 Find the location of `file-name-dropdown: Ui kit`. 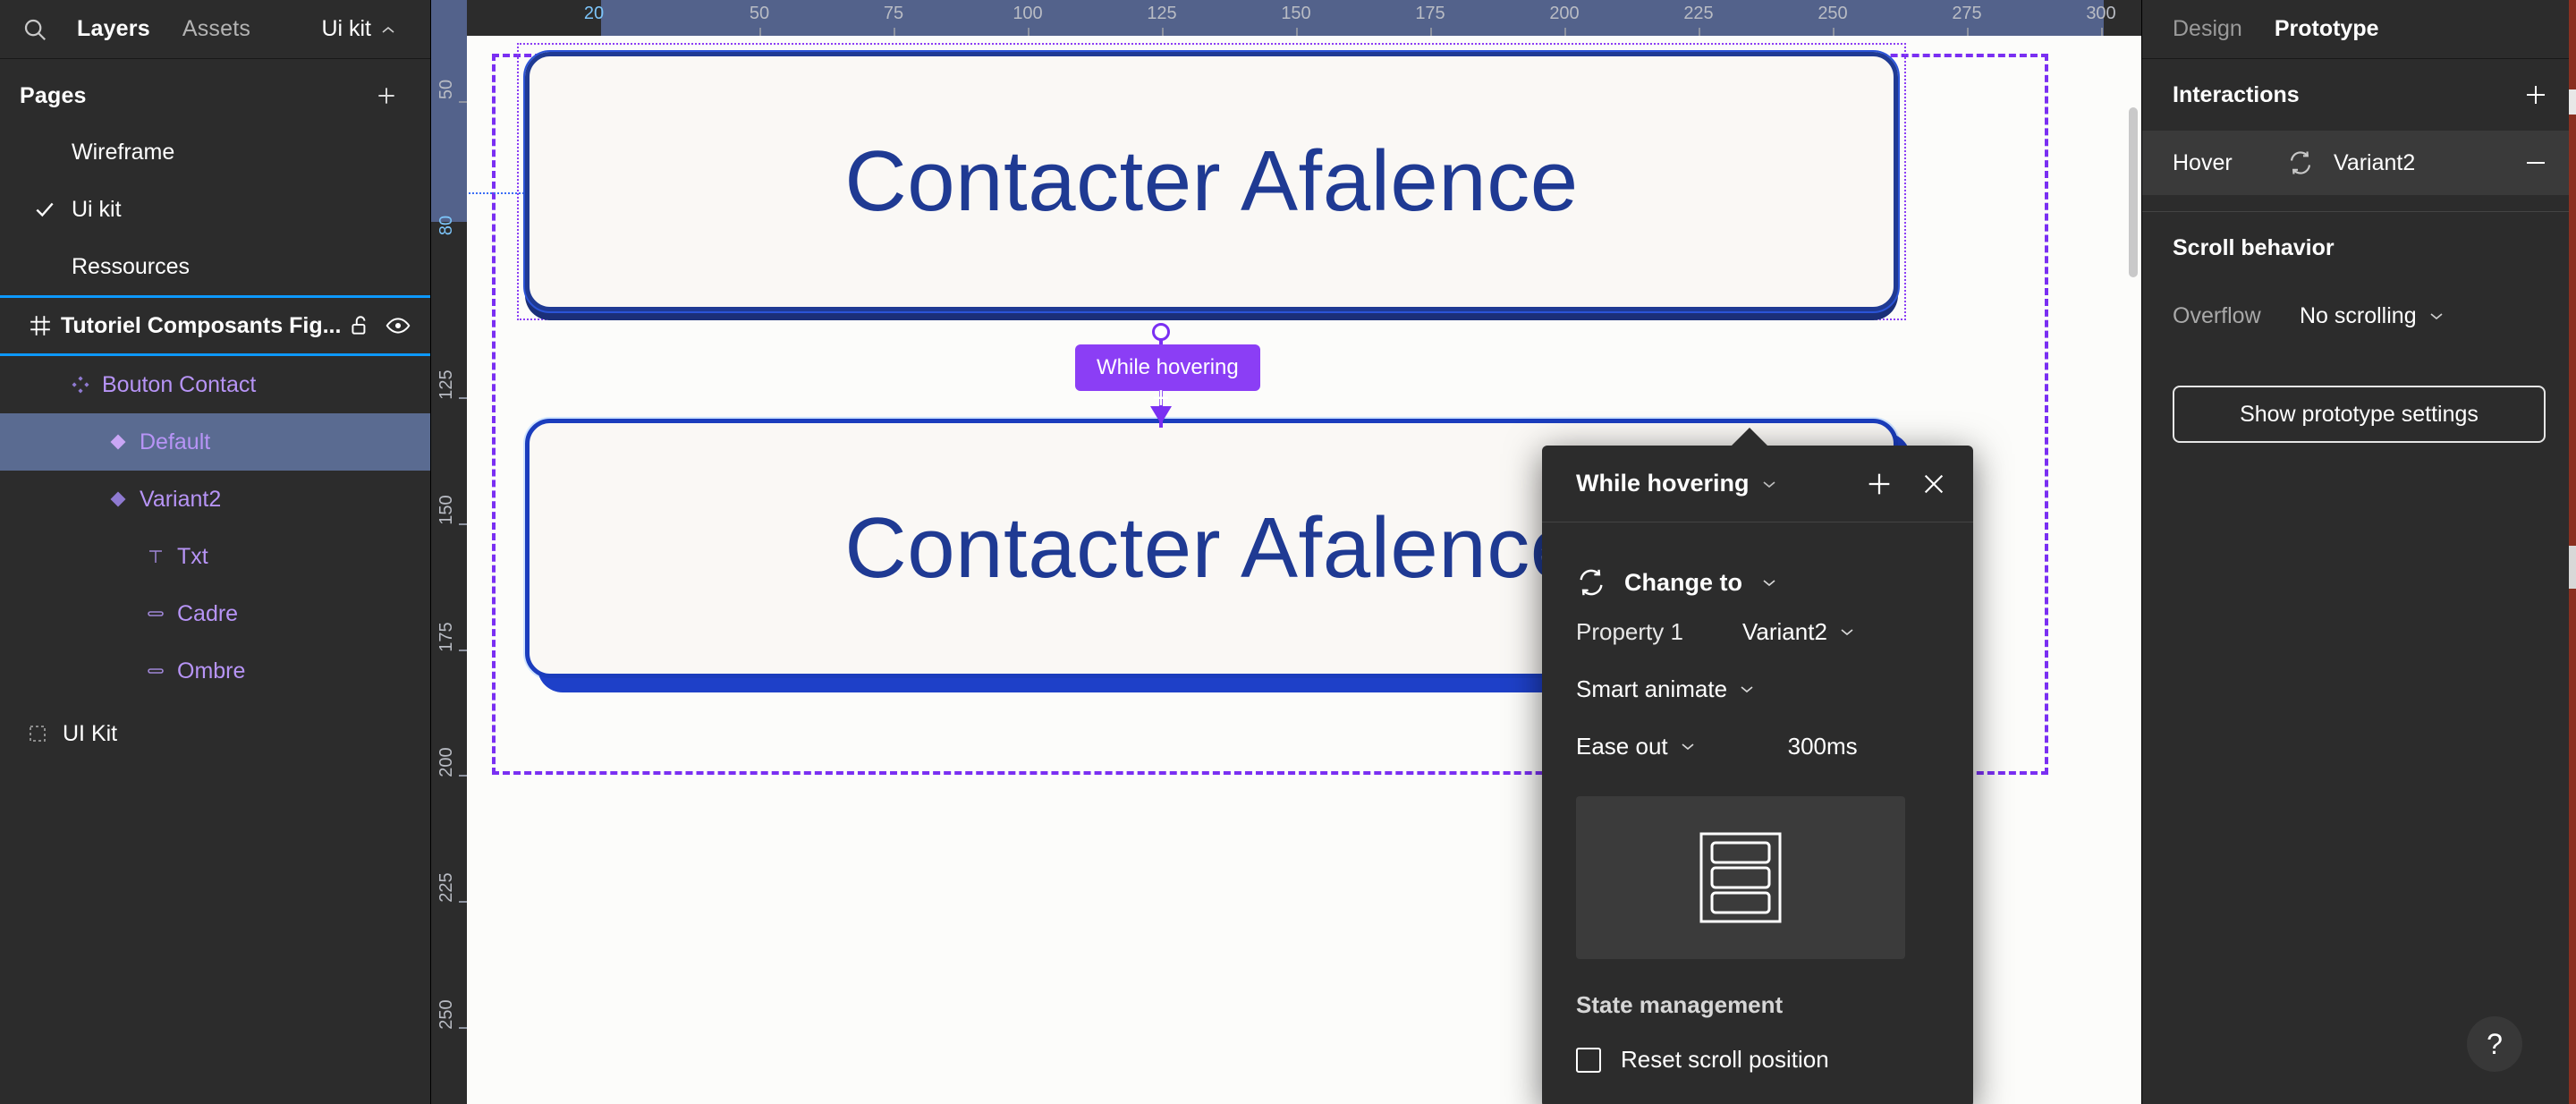

file-name-dropdown: Ui kit is located at coordinates (366, 29).